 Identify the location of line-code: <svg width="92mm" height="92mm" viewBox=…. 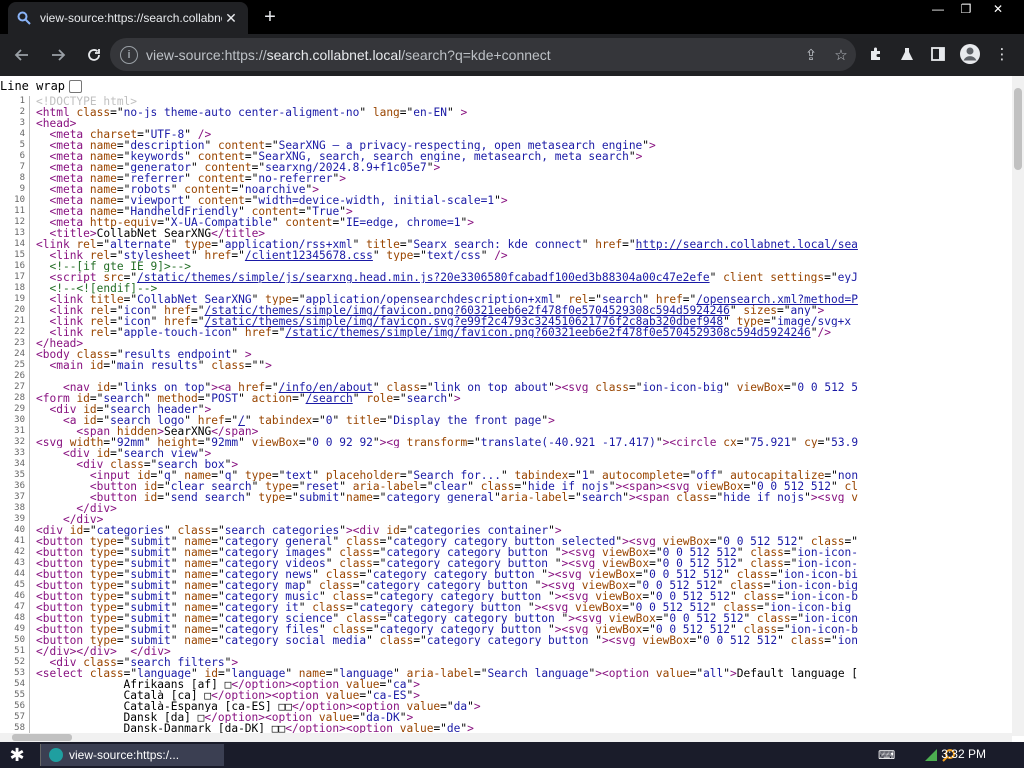
(447, 442).